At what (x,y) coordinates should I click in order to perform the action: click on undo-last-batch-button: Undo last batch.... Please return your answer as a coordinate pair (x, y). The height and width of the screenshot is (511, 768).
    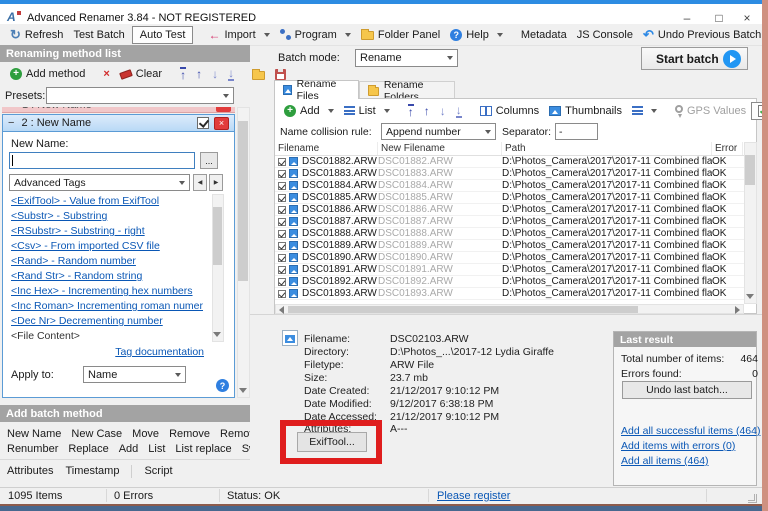
    Looking at the image, I should click on (687, 390).